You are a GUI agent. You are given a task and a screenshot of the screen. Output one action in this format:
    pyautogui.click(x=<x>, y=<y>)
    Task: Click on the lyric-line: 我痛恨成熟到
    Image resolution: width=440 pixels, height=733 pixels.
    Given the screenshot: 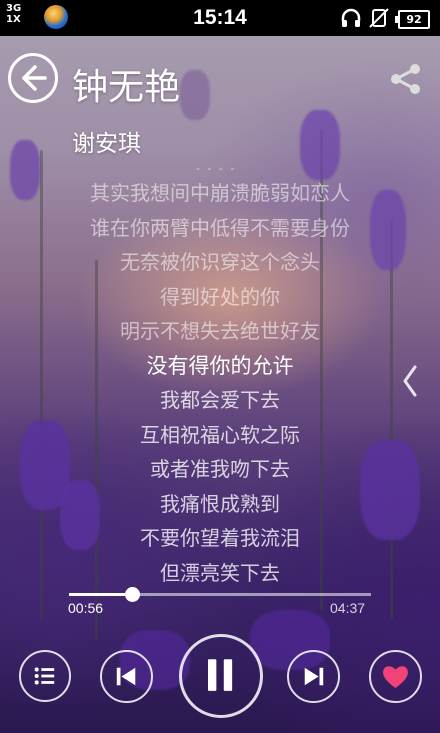 What is the action you would take?
    pyautogui.click(x=220, y=503)
    